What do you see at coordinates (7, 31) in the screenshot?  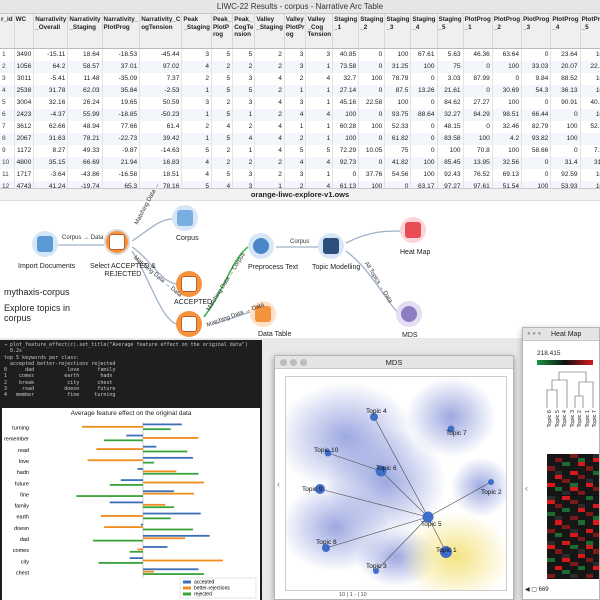 I see `column-header: r_id` at bounding box center [7, 31].